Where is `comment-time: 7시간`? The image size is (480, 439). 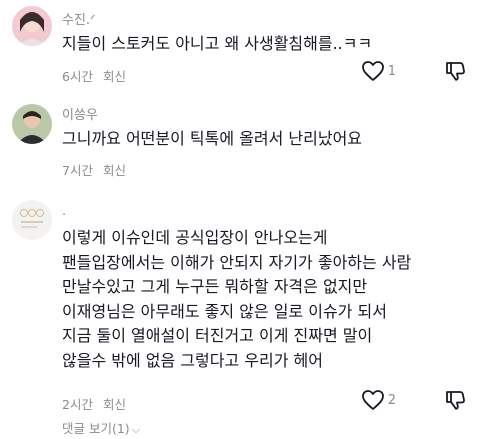 comment-time: 7시간 is located at coordinates (77, 170).